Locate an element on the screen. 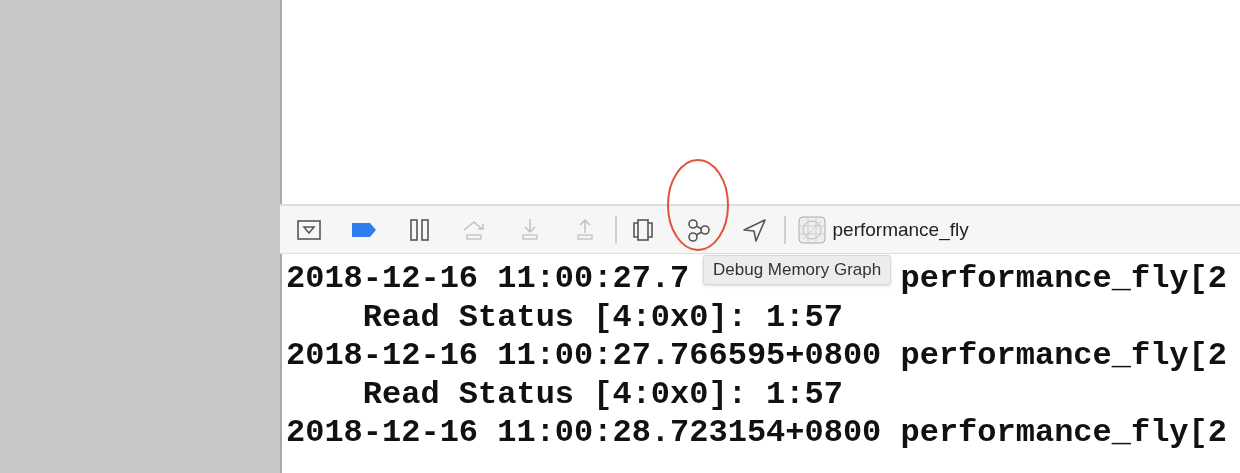 The width and height of the screenshot is (1240, 473). tooltip: Debug Memory Graph is located at coordinates (797, 270).